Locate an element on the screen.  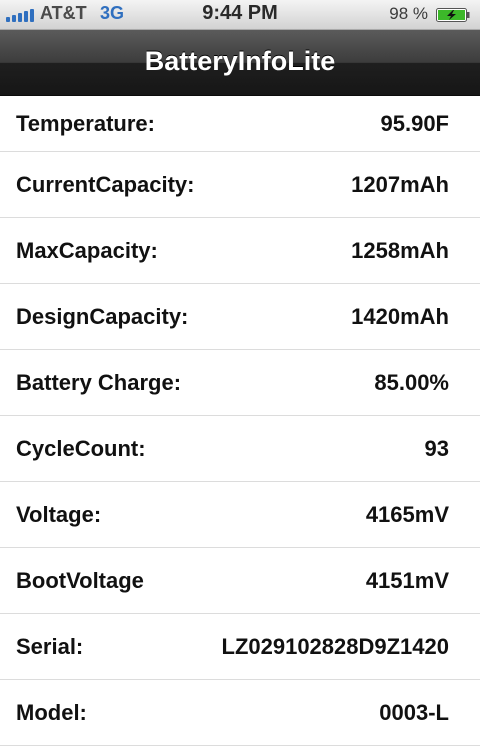
row-label: Battery Charge: is located at coordinates (99, 382).